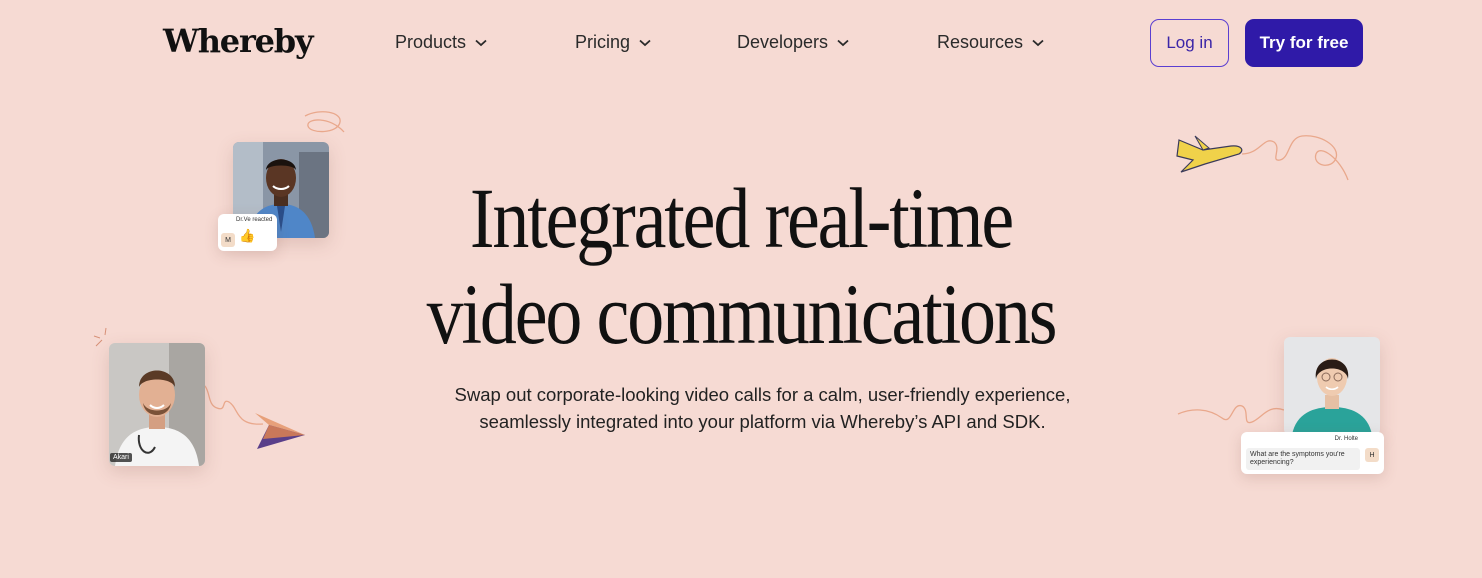 This screenshot has height=578, width=1482. I want to click on thumbs-up-icon: 👍, so click(247, 235).